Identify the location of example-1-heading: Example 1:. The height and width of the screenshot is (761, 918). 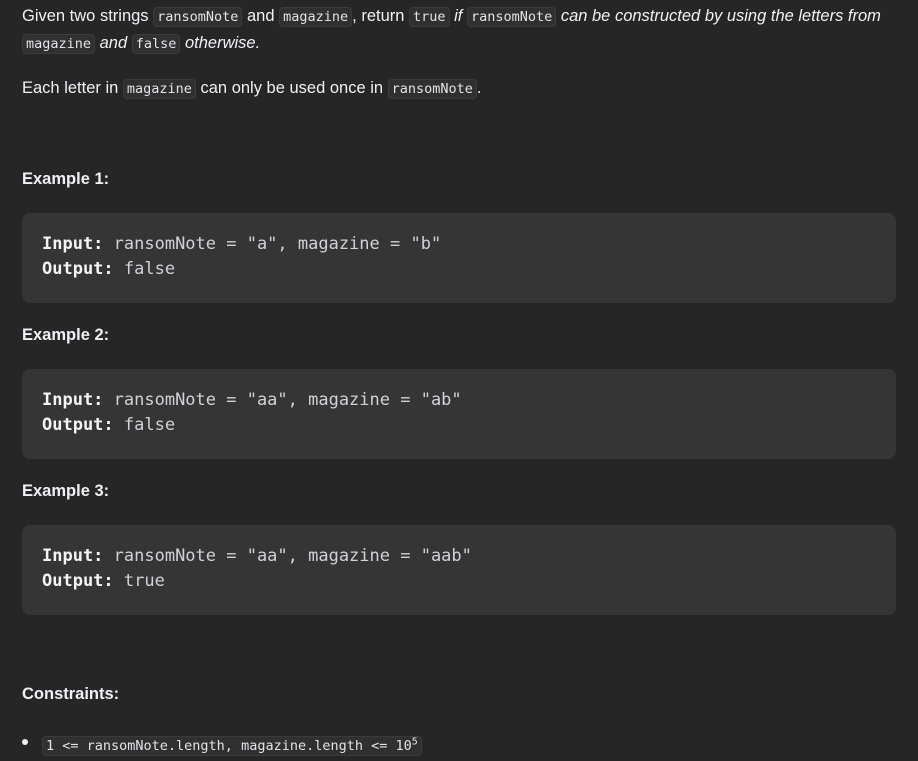
(66, 179).